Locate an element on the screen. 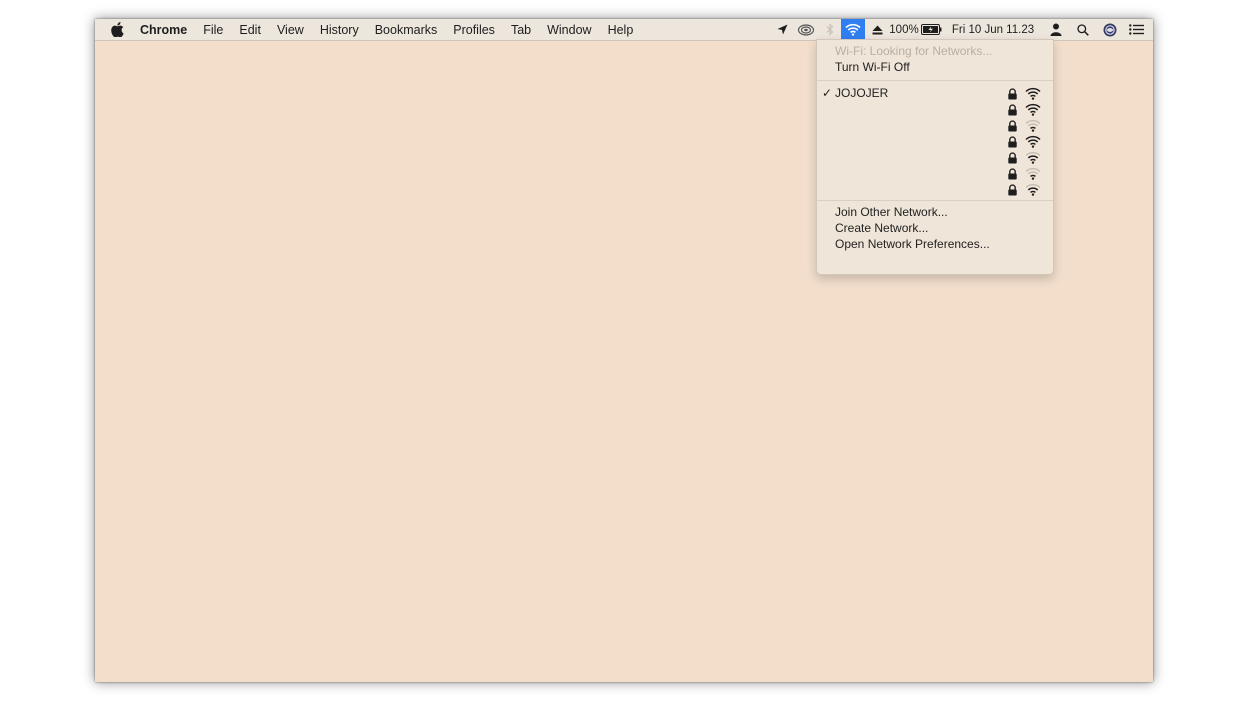 Image resolution: width=1250 pixels, height=703 pixels. menu-tab: Tab is located at coordinates (521, 30).